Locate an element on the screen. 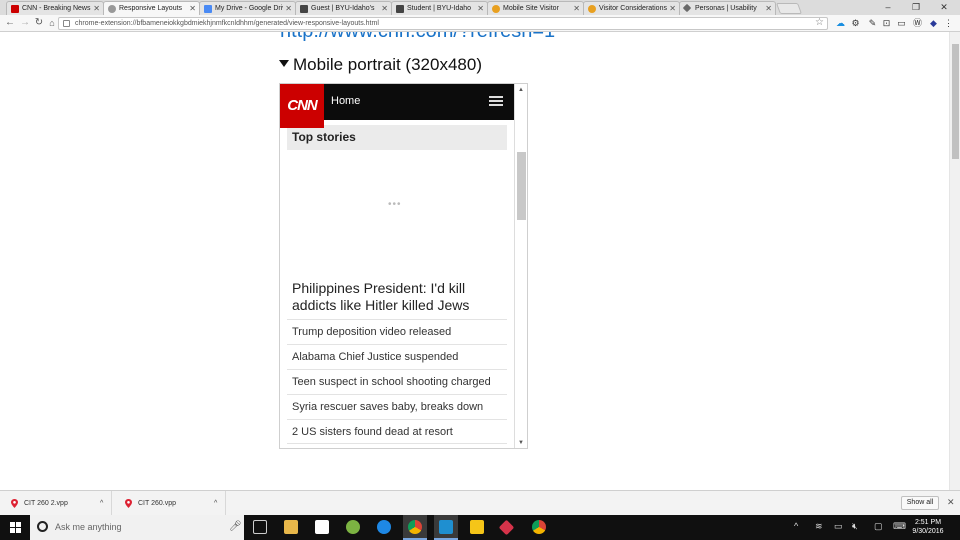  cloud-extension-icon: ☁ is located at coordinates (840, 23).